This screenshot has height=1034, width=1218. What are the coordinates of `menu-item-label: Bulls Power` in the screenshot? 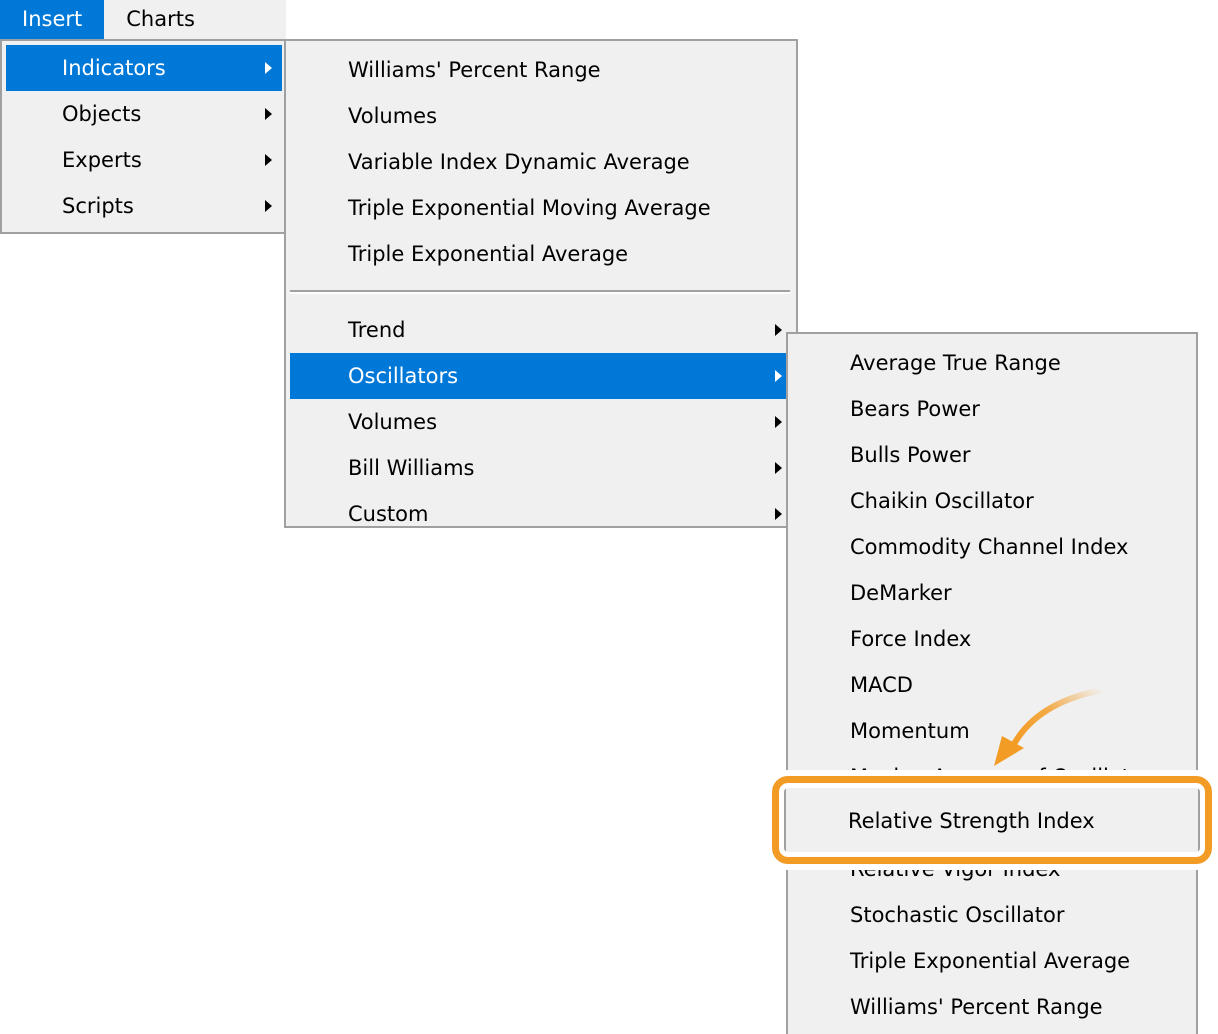 It's located at (910, 455).